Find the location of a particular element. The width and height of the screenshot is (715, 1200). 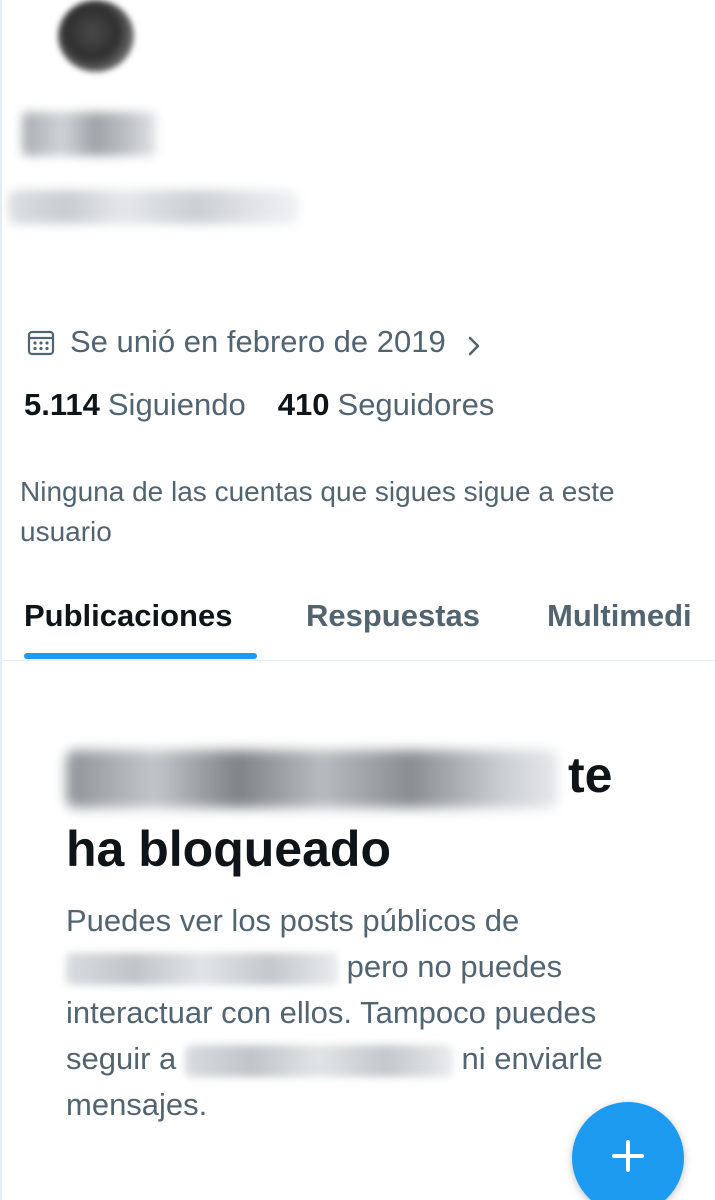

active-tab-indicator is located at coordinates (140, 656).